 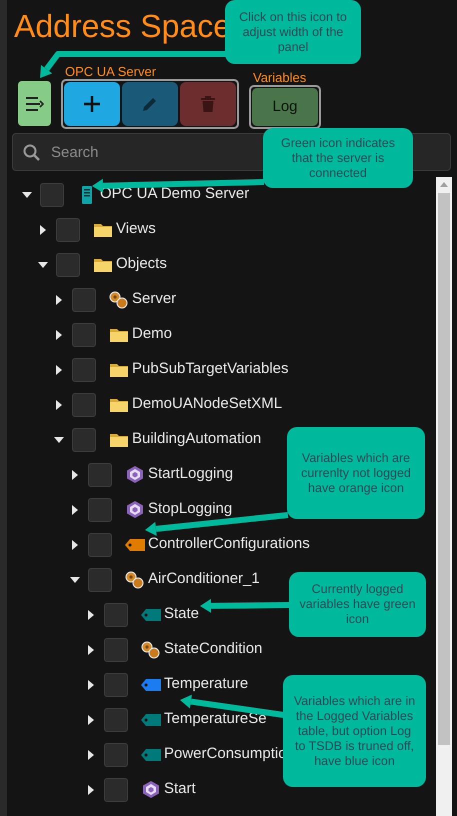 What do you see at coordinates (338, 158) in the screenshot?
I see `callout-tooltip: Green icon indicates that the server is connected` at bounding box center [338, 158].